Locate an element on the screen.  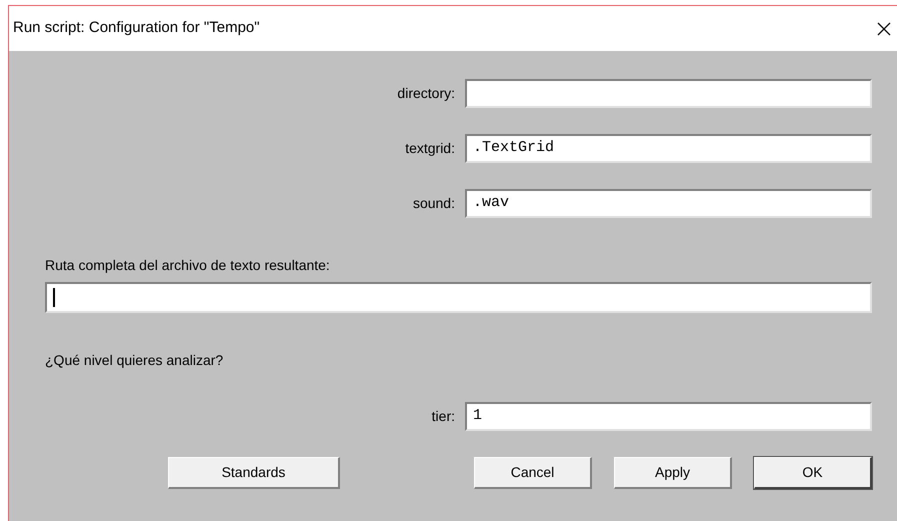
dialog-button: OK is located at coordinates (813, 473).